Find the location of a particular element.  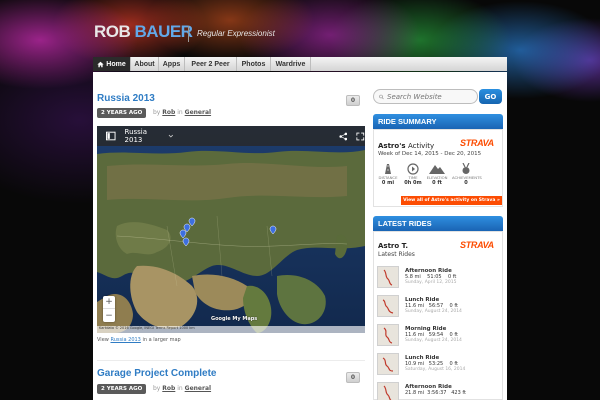

caption-suffix: in a larger map is located at coordinates (161, 340).